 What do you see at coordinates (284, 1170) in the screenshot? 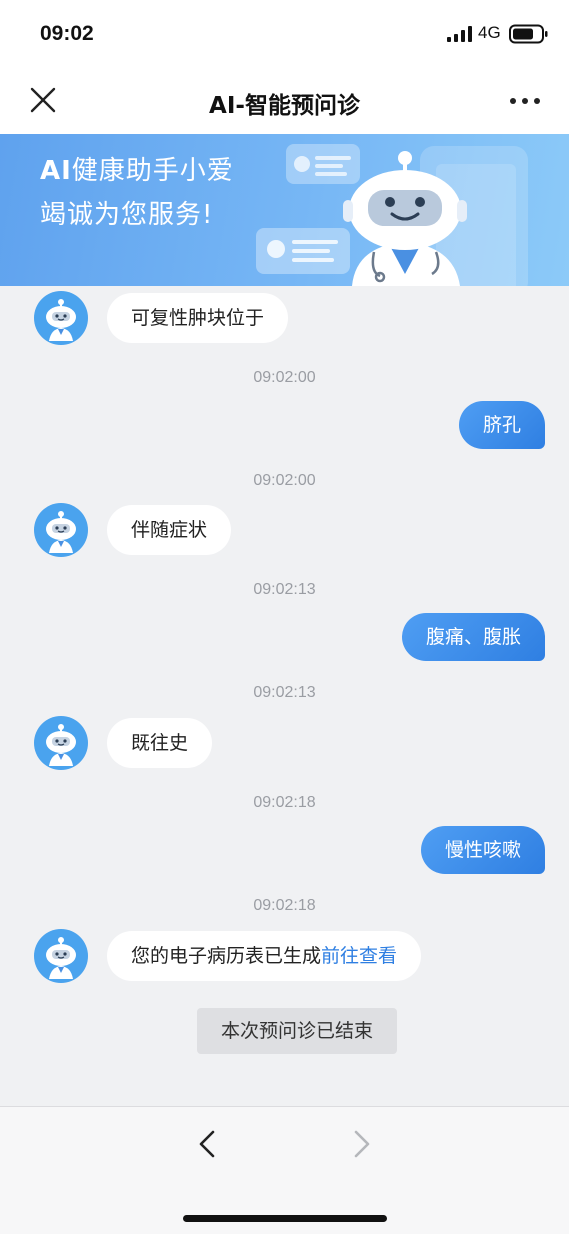
I see `bottom-navigation-bar` at bounding box center [284, 1170].